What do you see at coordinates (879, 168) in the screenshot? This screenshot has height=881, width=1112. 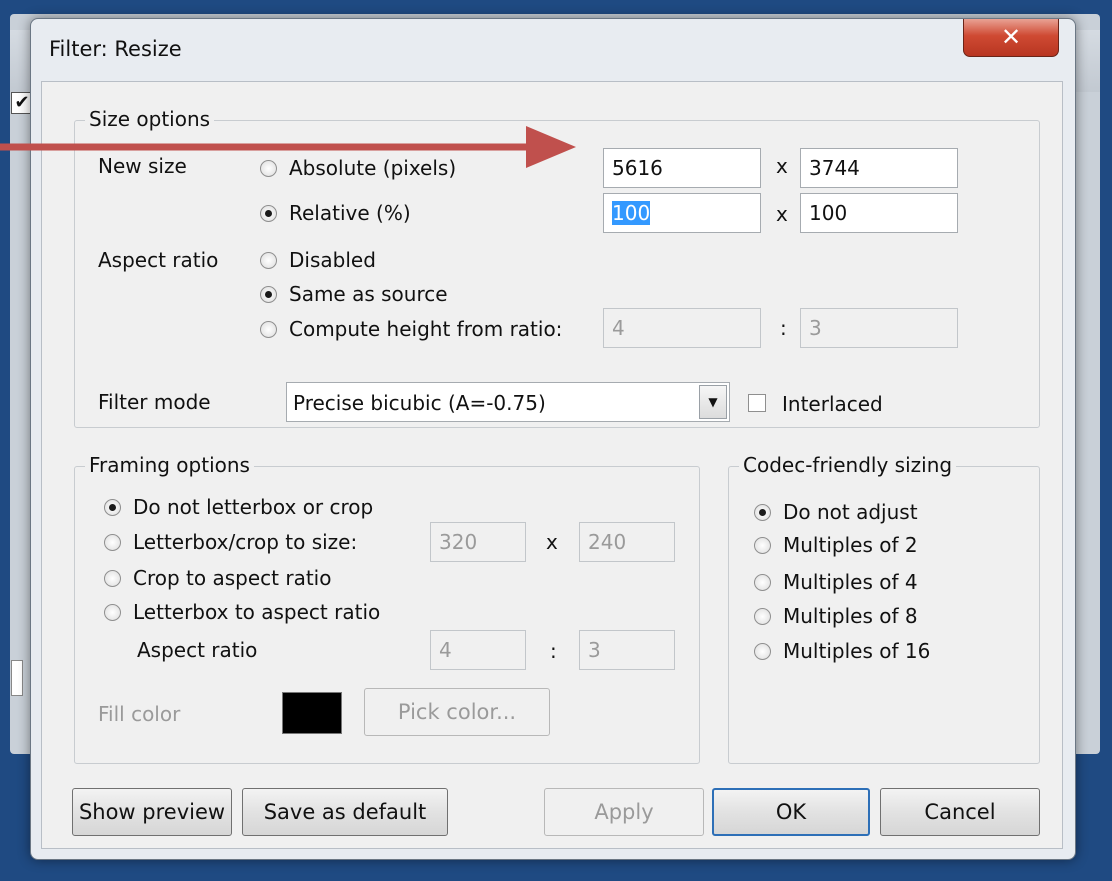 I see `absolute-height-input: 3744` at bounding box center [879, 168].